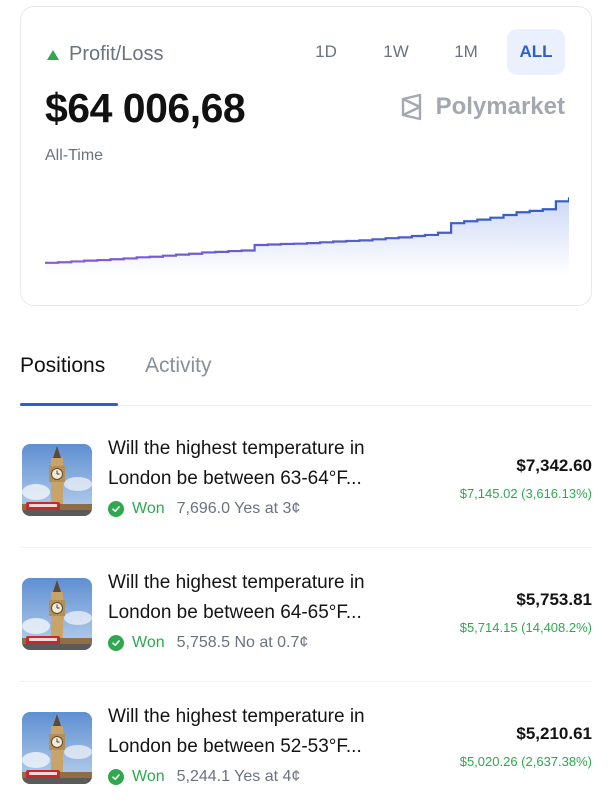 The height and width of the screenshot is (810, 612). What do you see at coordinates (238, 508) in the screenshot?
I see `position-shares: 7,696.0 Yes at 3¢` at bounding box center [238, 508].